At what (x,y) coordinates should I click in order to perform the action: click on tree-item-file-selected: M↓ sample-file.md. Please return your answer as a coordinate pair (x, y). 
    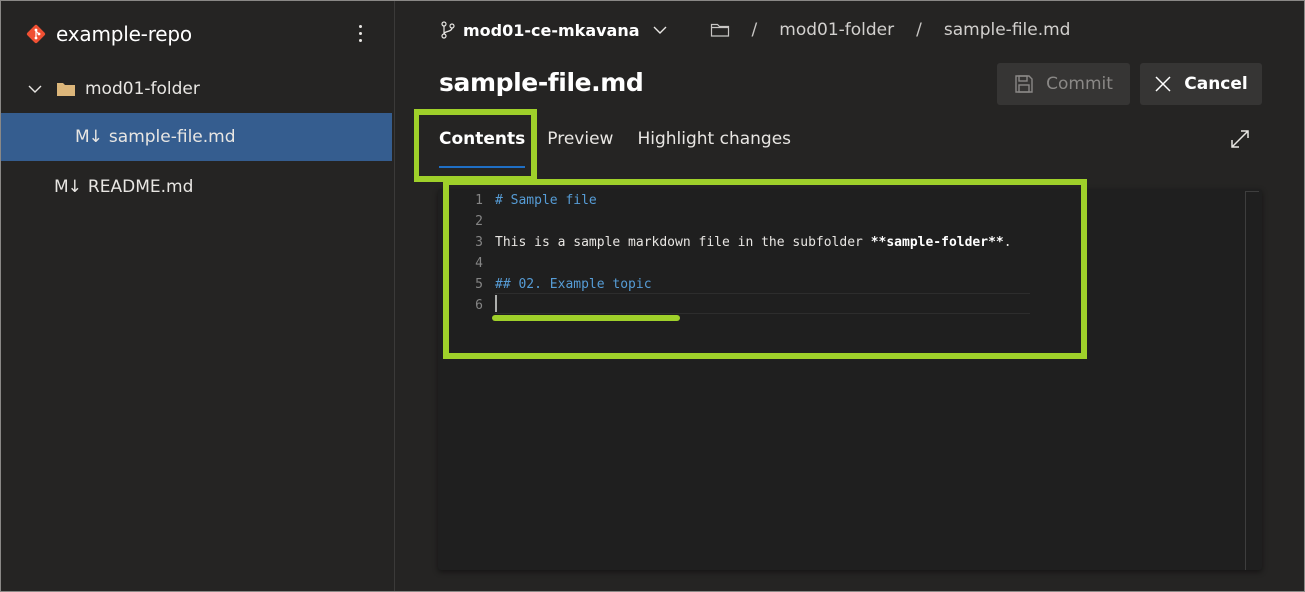
    Looking at the image, I should click on (196, 137).